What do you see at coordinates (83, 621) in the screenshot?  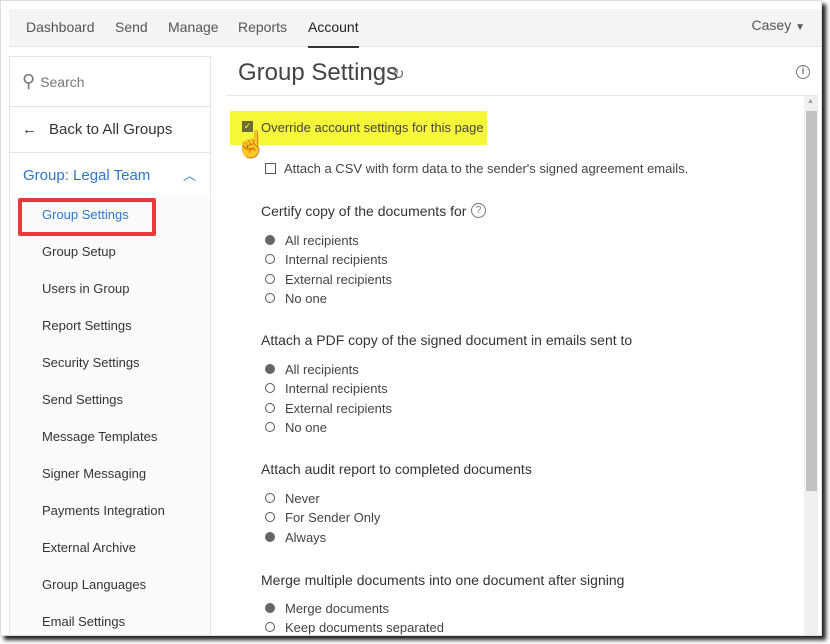 I see `sidebar-item-email-settings: Email Settings` at bounding box center [83, 621].